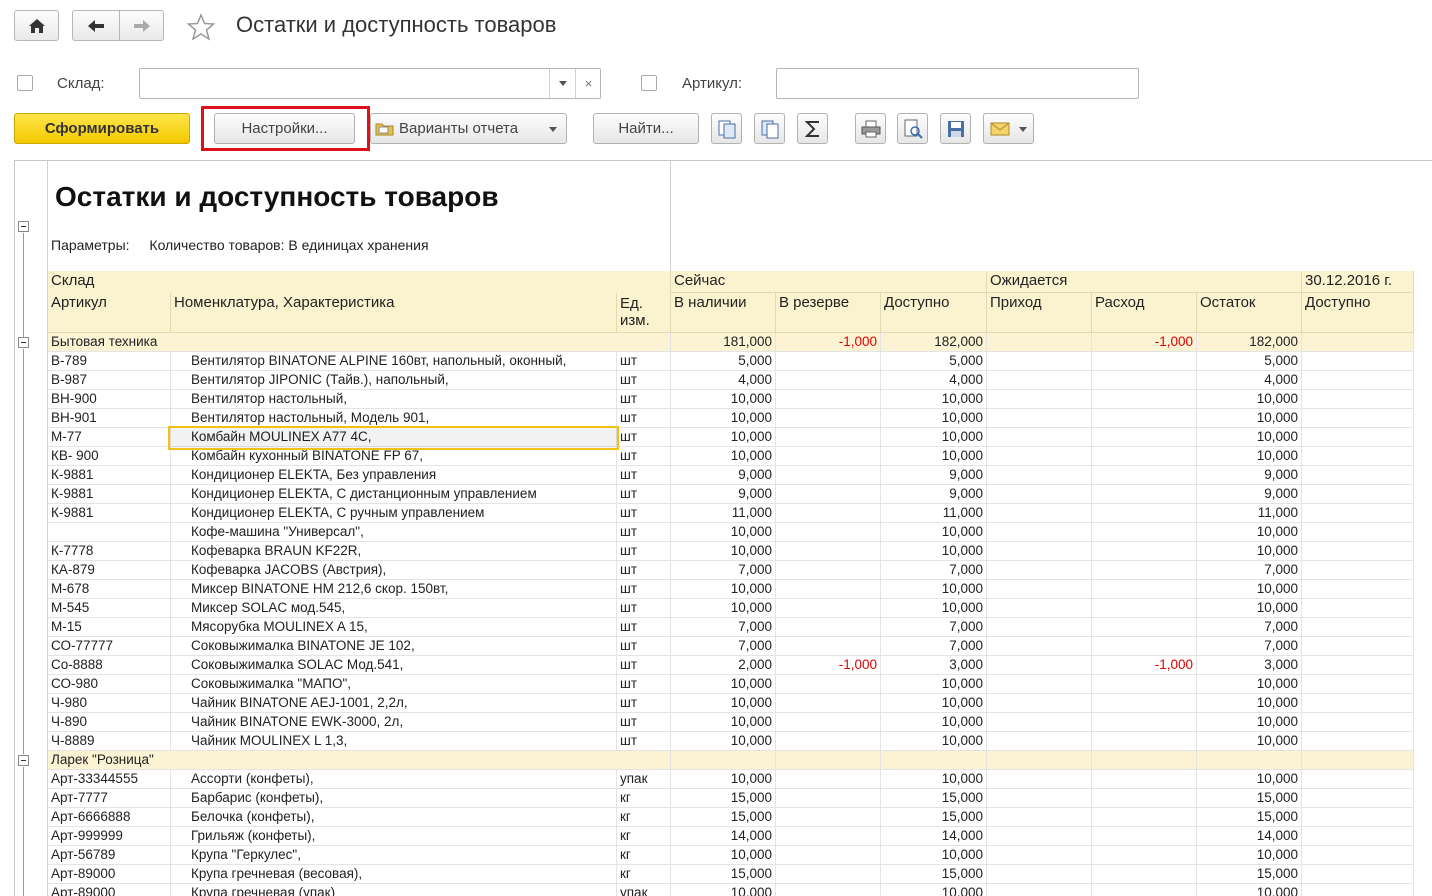  Describe the element at coordinates (562, 83) in the screenshot. I see `warehouse-dropdown-button` at that location.